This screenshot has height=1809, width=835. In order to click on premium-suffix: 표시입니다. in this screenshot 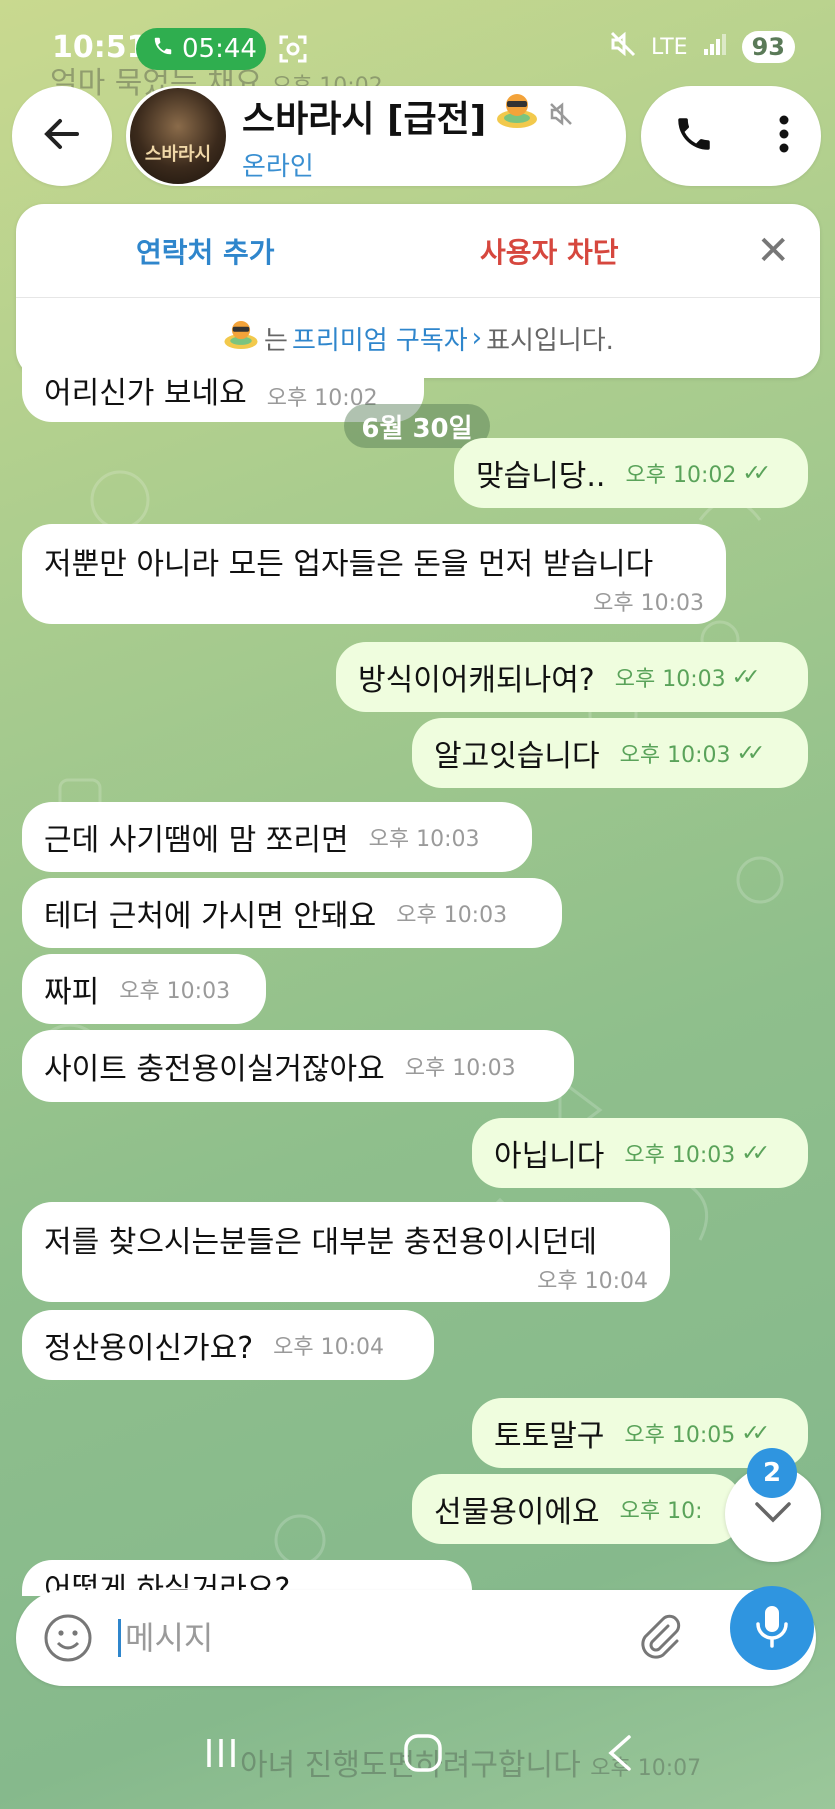, I will do `click(550, 340)`.